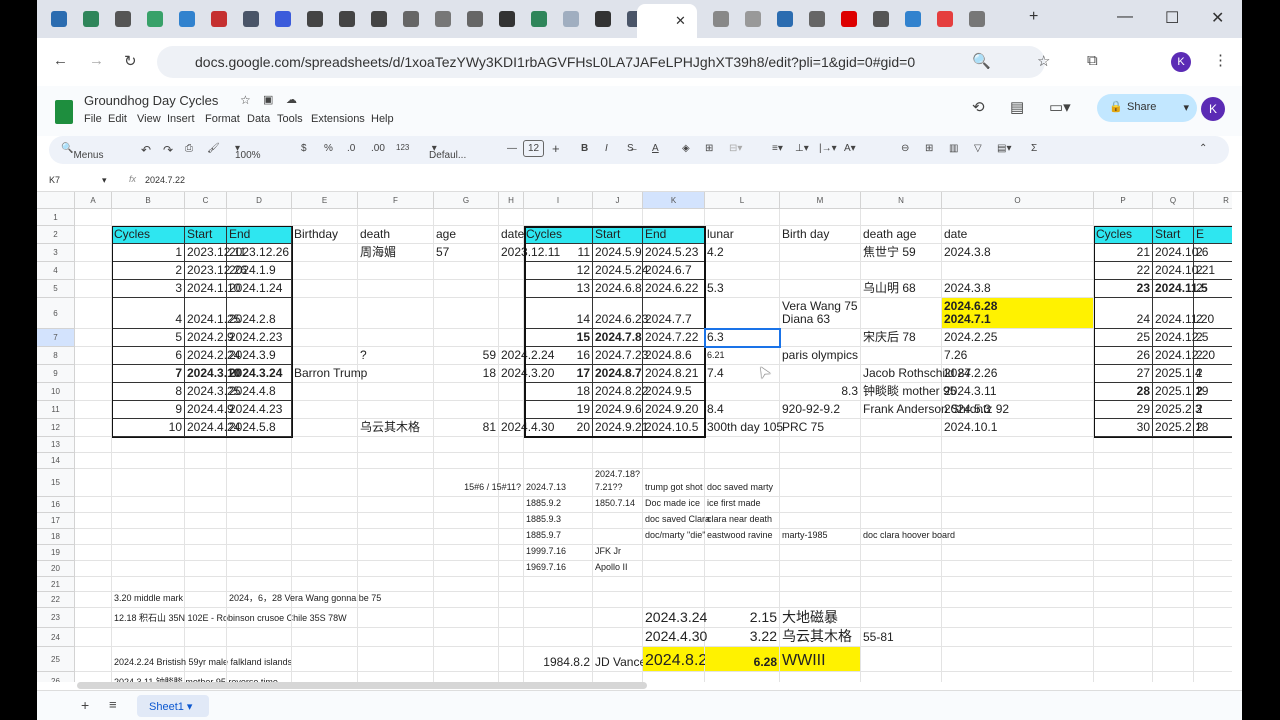 Image resolution: width=1280 pixels, height=720 pixels. Describe the element at coordinates (618, 505) in the screenshot. I see `cell-j16: 1850.7.14` at that location.